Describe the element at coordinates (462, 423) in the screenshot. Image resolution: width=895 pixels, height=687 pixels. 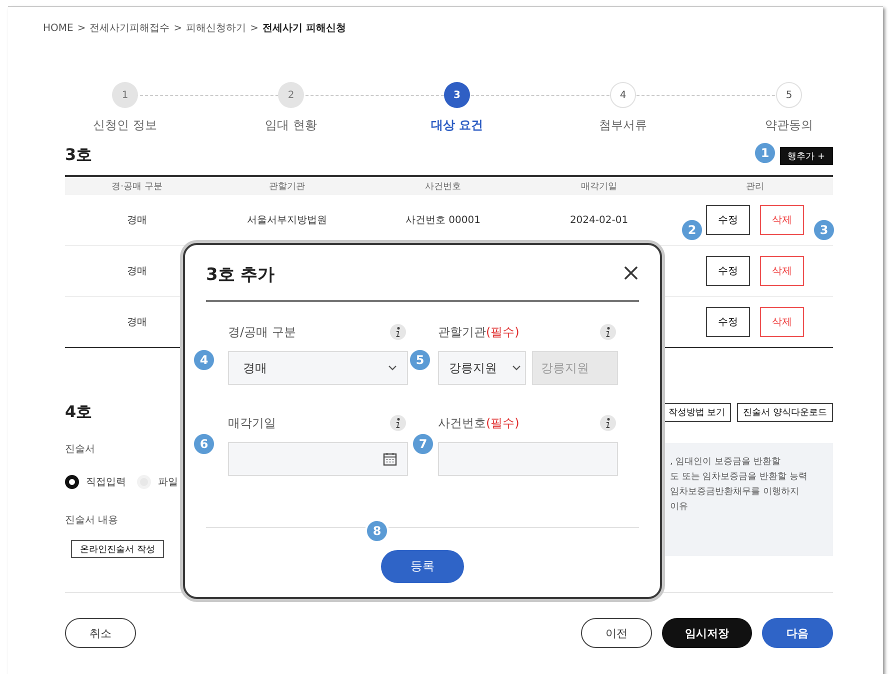
I see `field-label: 사건번호` at that location.